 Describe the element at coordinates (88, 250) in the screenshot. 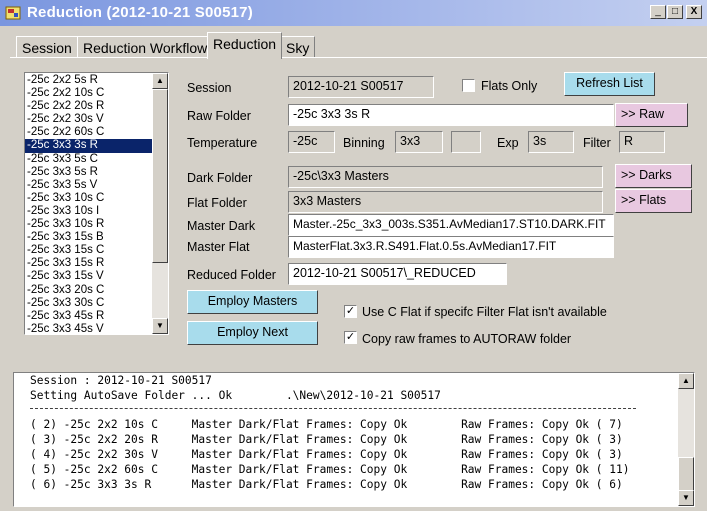

I see `list-item: -25c 3x3 15s C` at that location.